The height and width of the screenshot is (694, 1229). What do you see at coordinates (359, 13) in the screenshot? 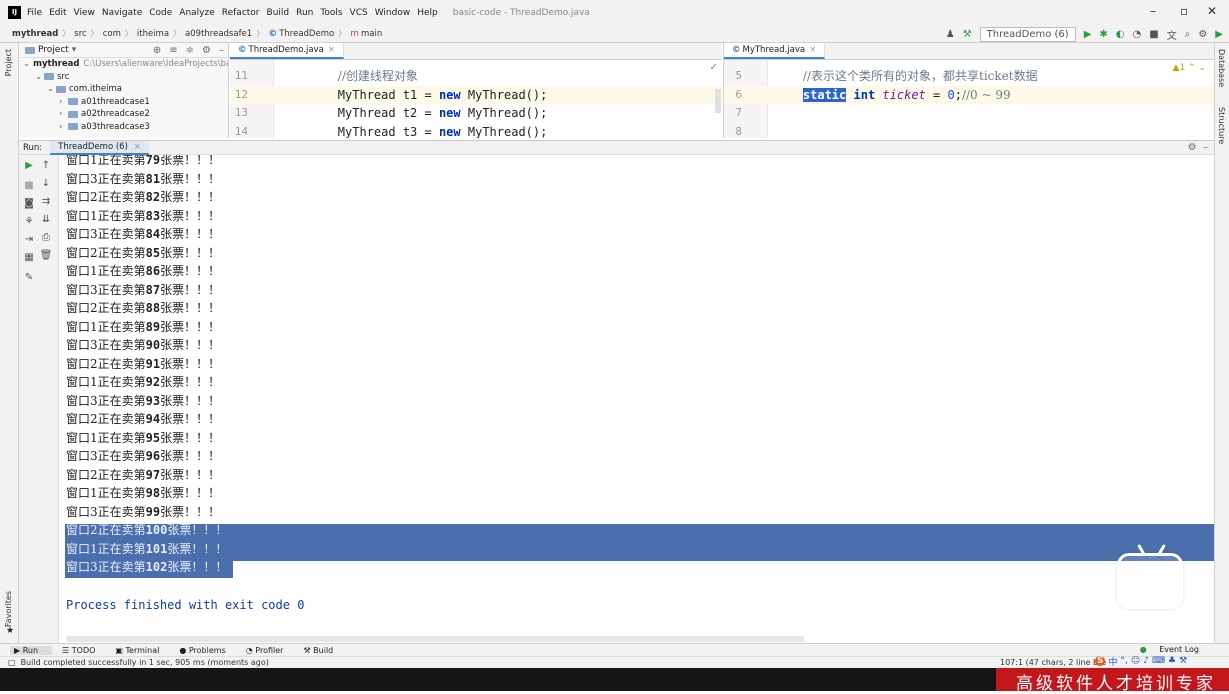
I see `menu-vcs: VCS` at bounding box center [359, 13].